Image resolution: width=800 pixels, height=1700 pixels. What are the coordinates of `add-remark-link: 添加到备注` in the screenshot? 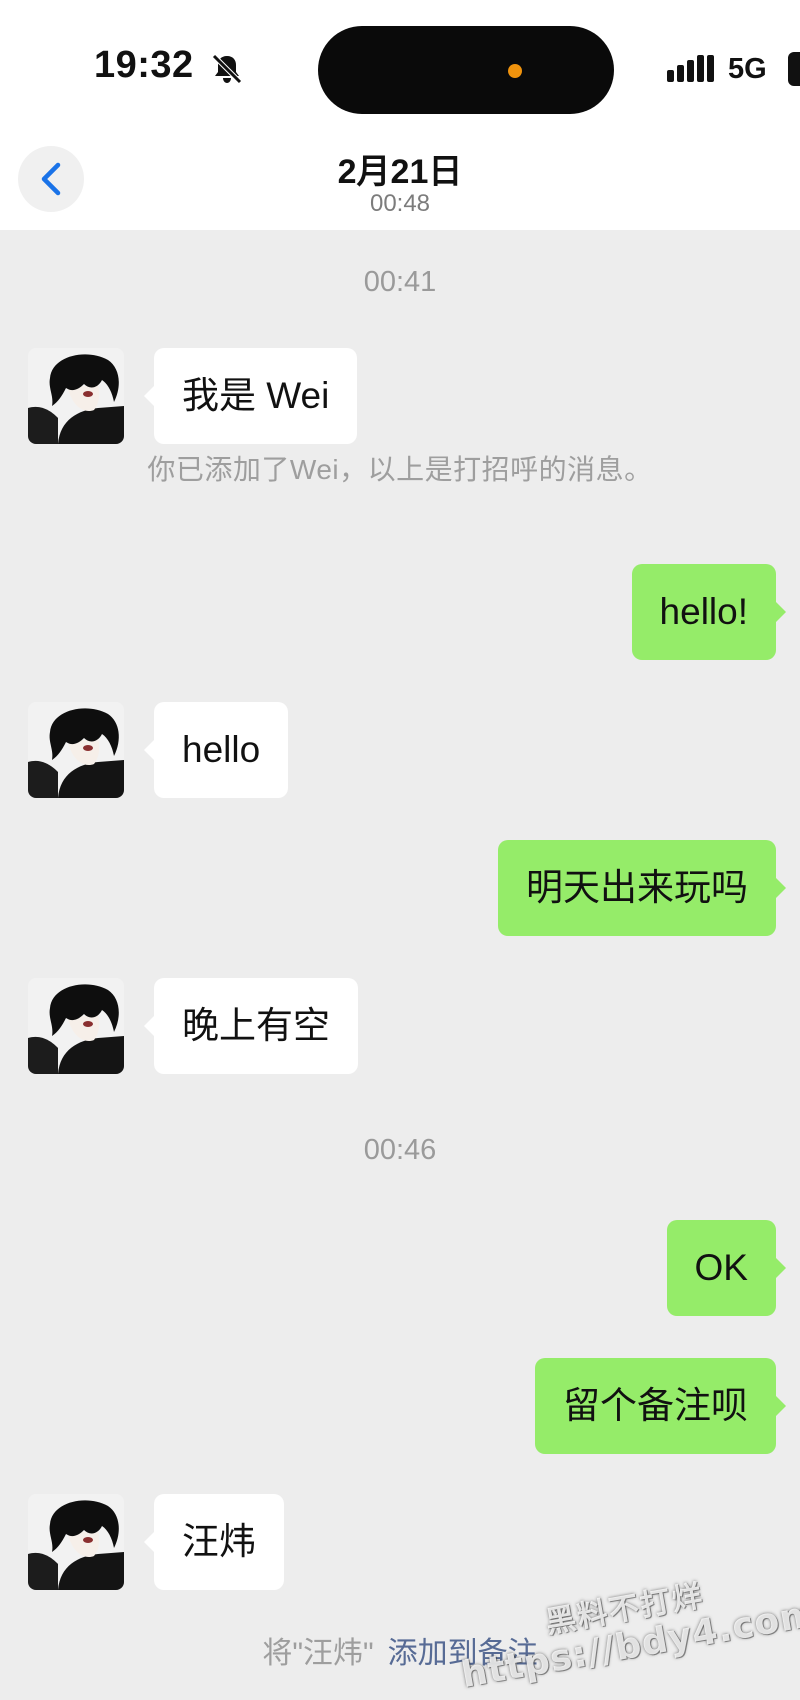 It's located at (463, 1653).